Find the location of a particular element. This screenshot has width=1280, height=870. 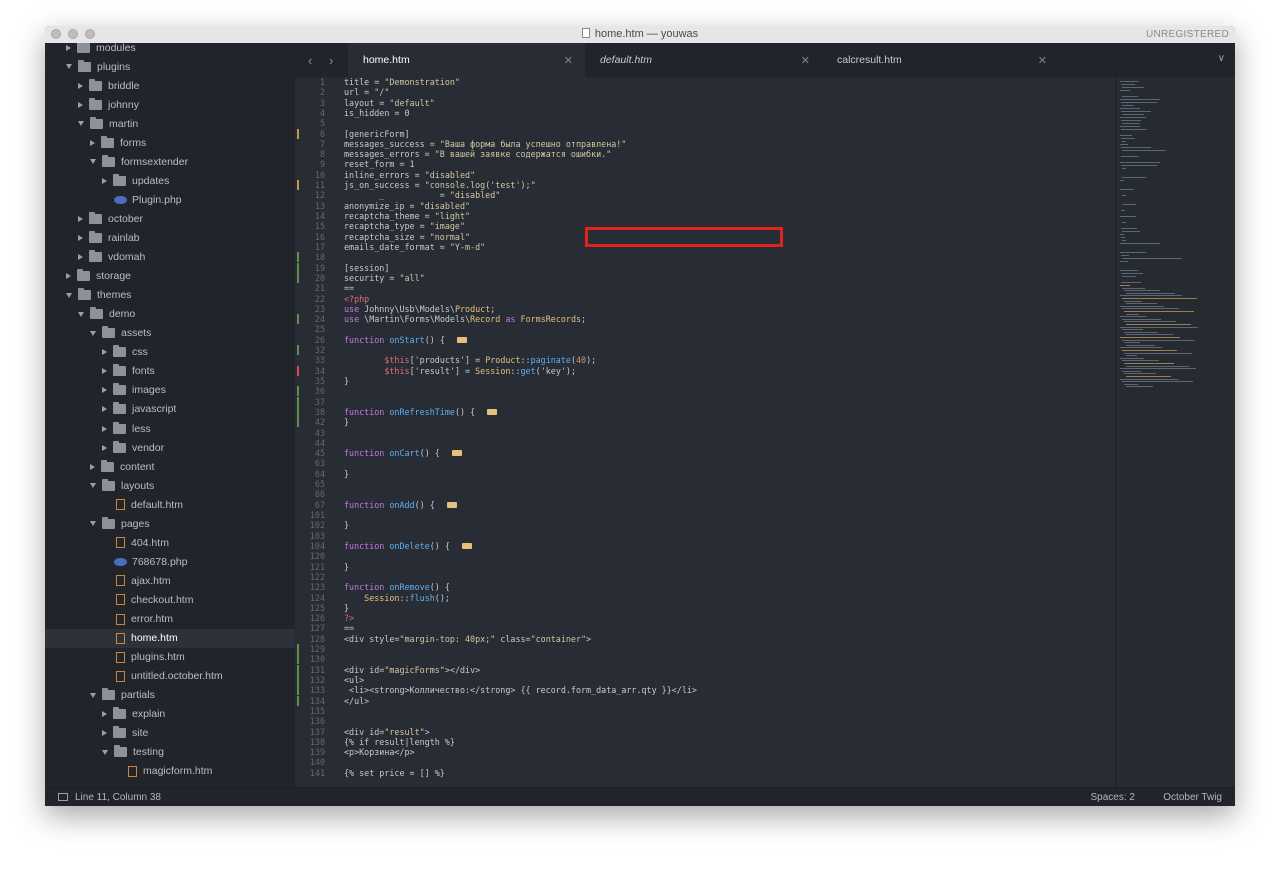

tree-folder: rainlab is located at coordinates (170, 238).